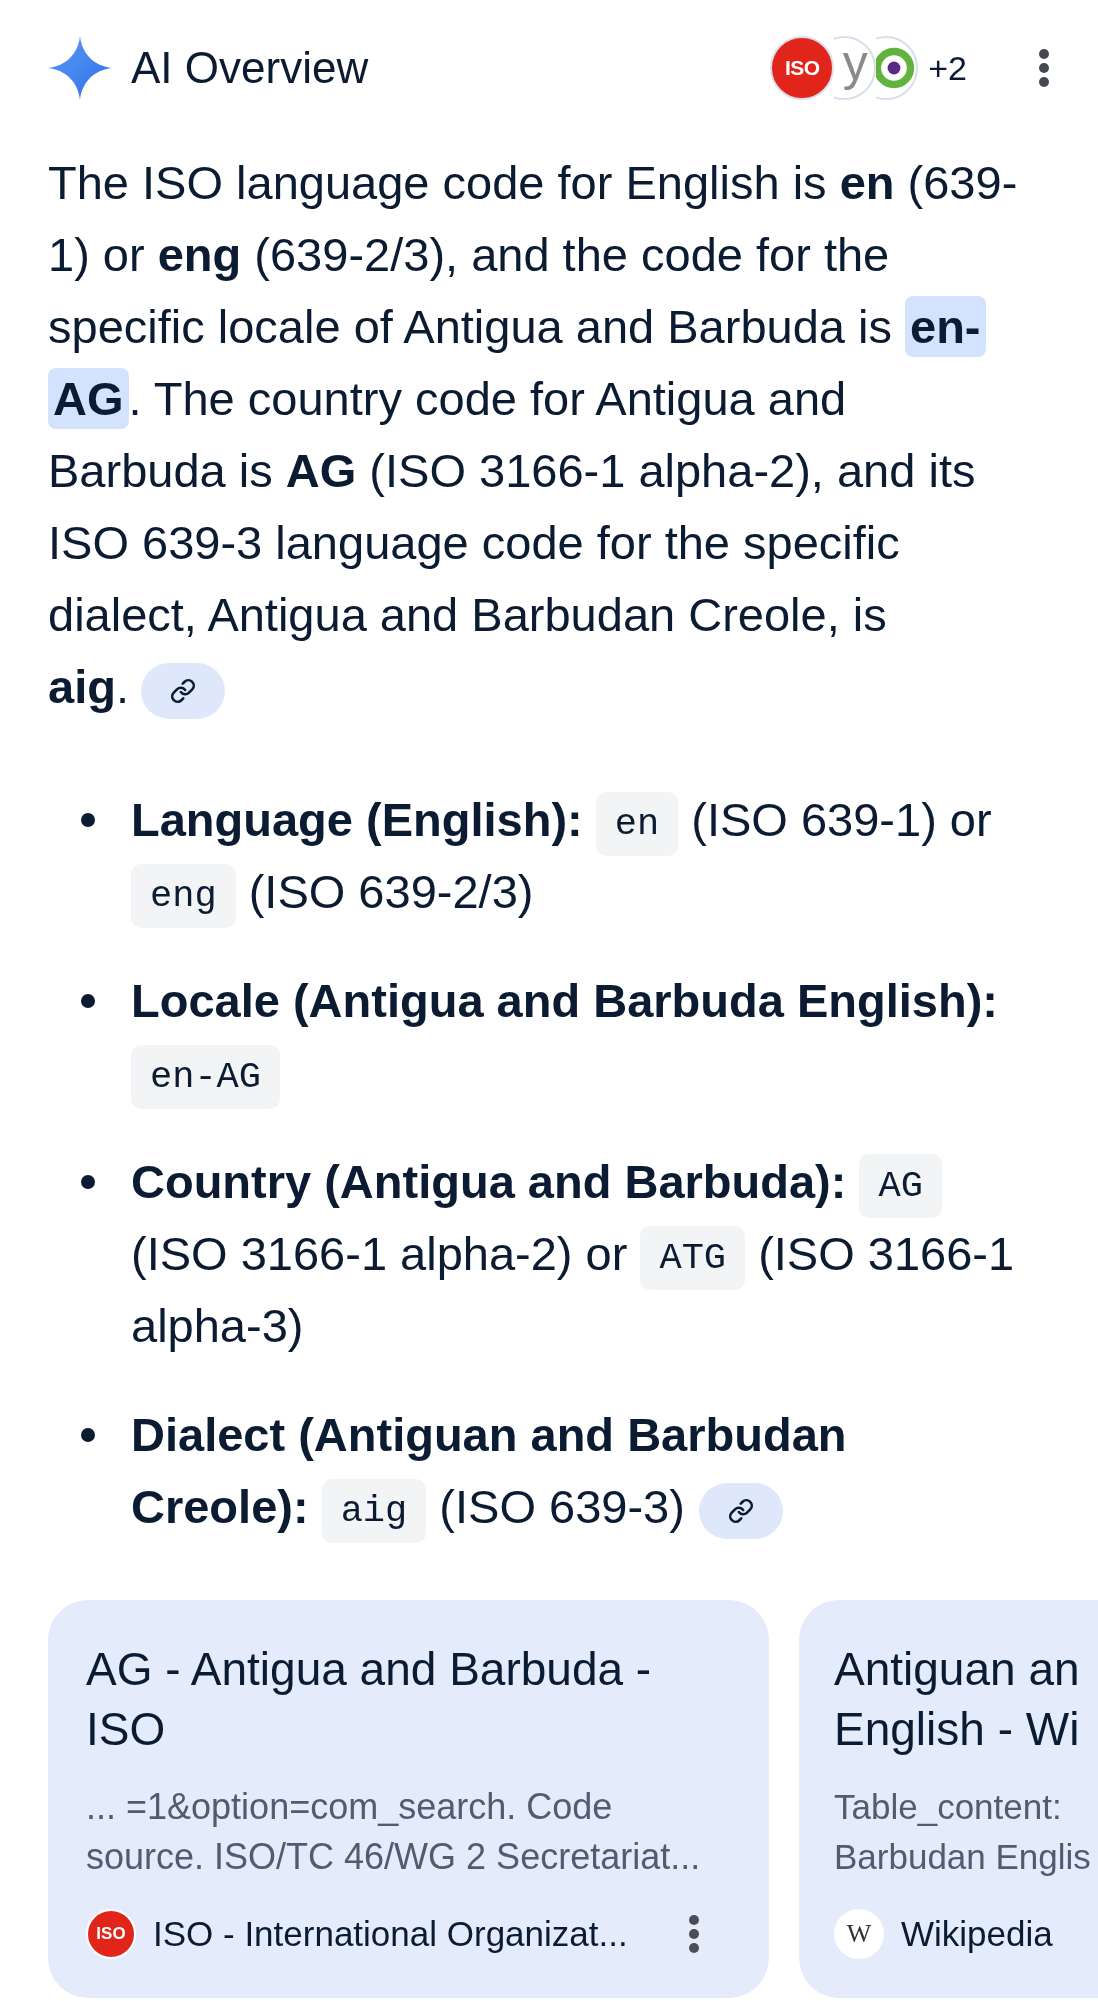  I want to click on inline-code: en, so click(637, 823).